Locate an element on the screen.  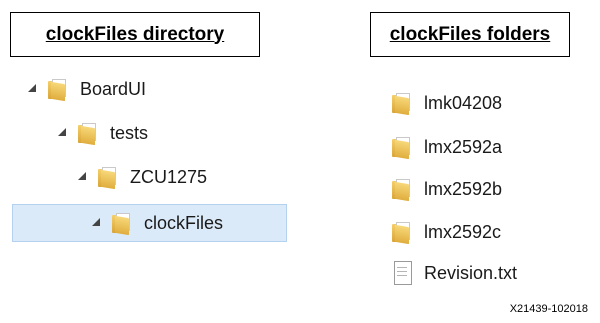
list-item-lmx2592a: lmx2592a is located at coordinates (446, 147).